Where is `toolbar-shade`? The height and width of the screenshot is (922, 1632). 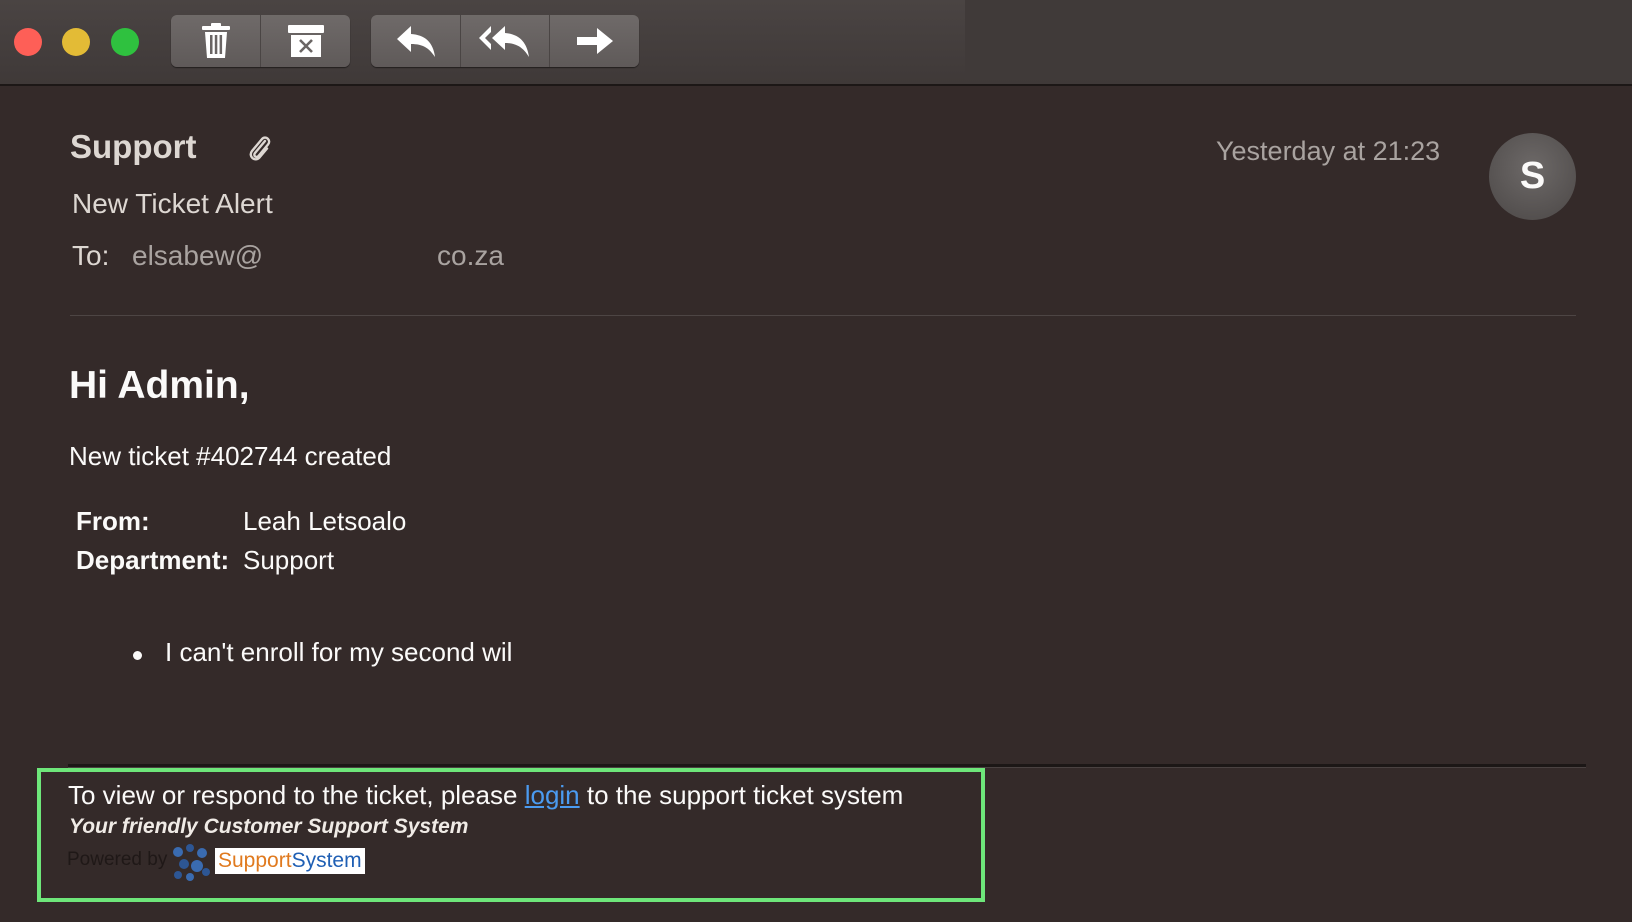 toolbar-shade is located at coordinates (1298, 40).